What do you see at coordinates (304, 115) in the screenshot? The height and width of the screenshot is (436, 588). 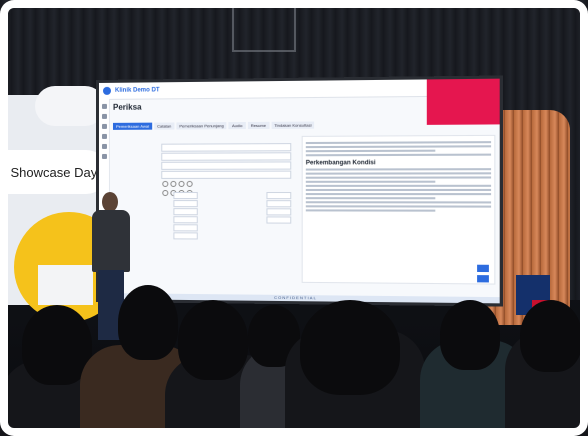 I see `patient-info-line` at bounding box center [304, 115].